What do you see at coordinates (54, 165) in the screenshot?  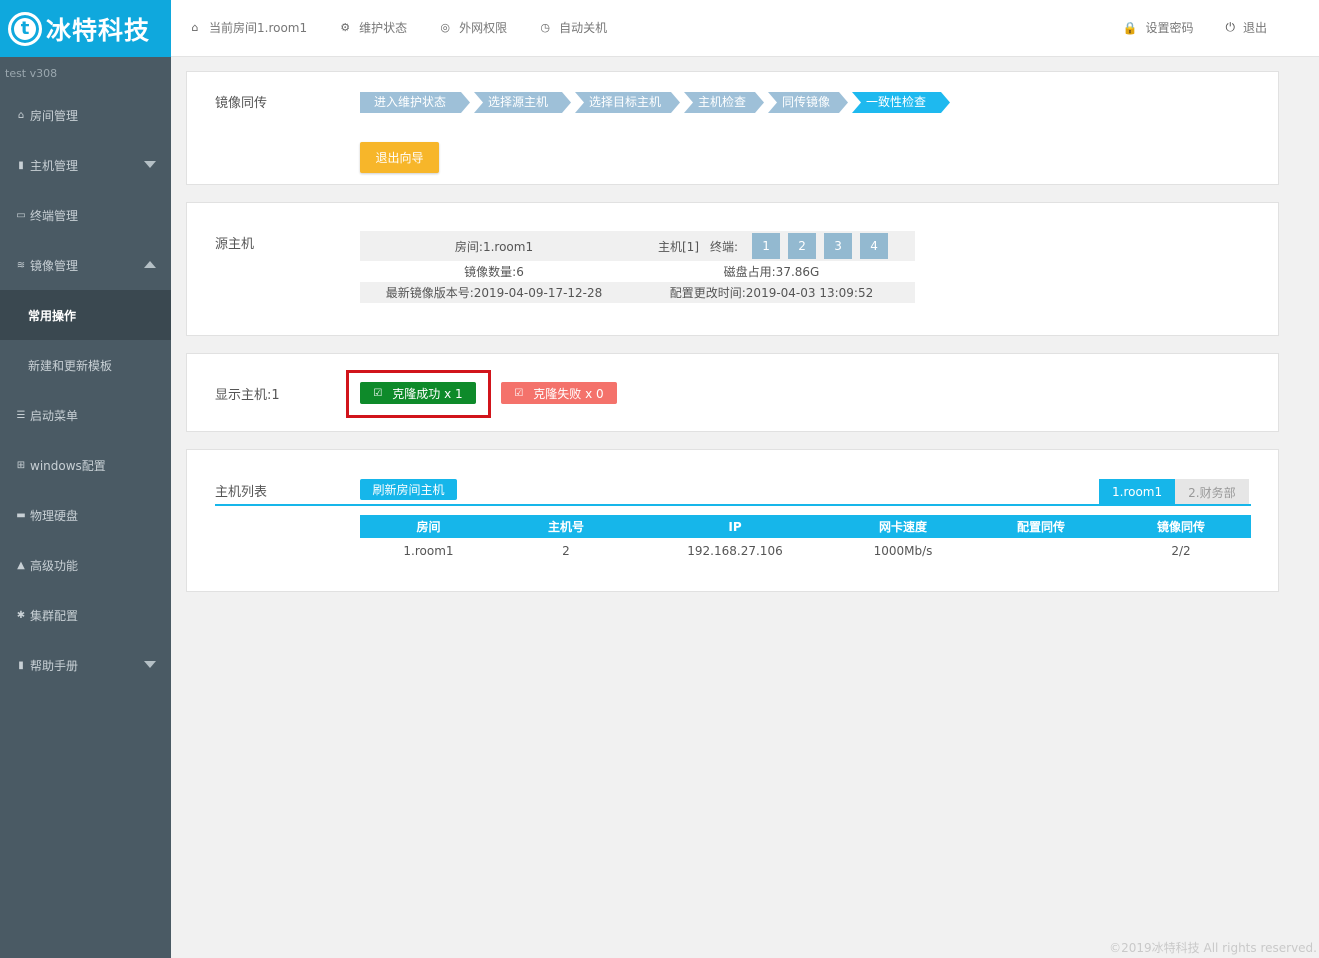 I see `sidebar-item-label: 主机管理` at bounding box center [54, 165].